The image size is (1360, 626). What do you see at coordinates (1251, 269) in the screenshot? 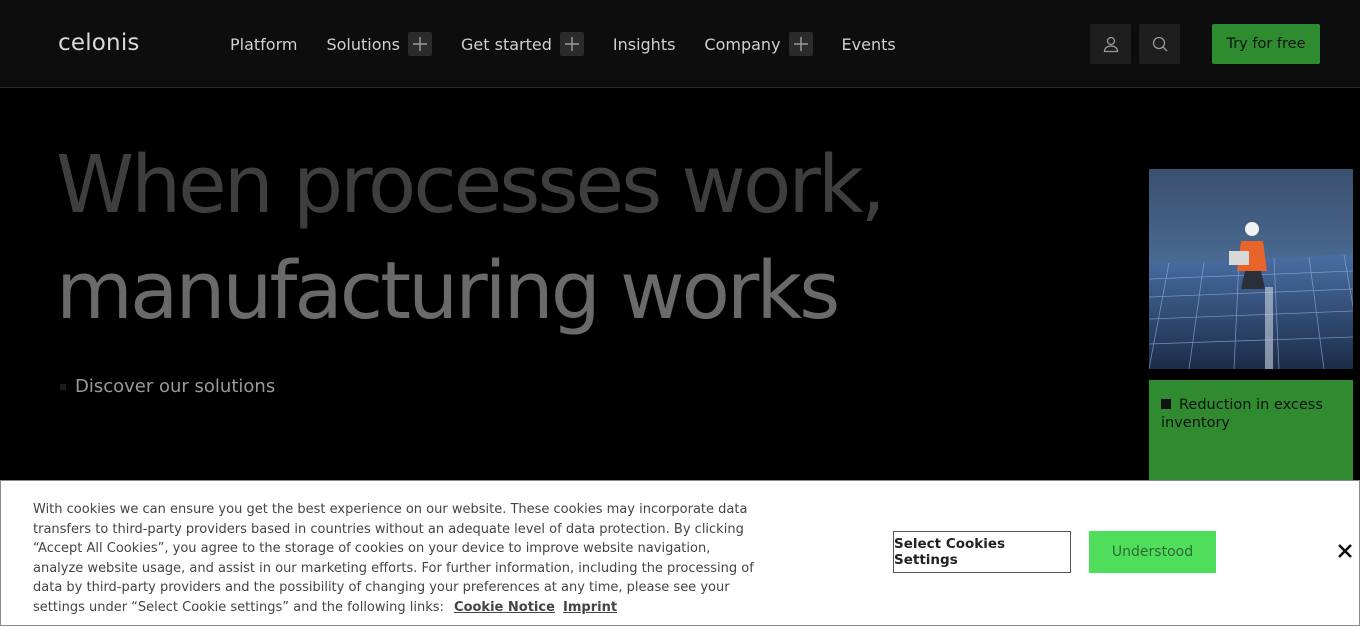
I see `solar-worker-photo` at bounding box center [1251, 269].